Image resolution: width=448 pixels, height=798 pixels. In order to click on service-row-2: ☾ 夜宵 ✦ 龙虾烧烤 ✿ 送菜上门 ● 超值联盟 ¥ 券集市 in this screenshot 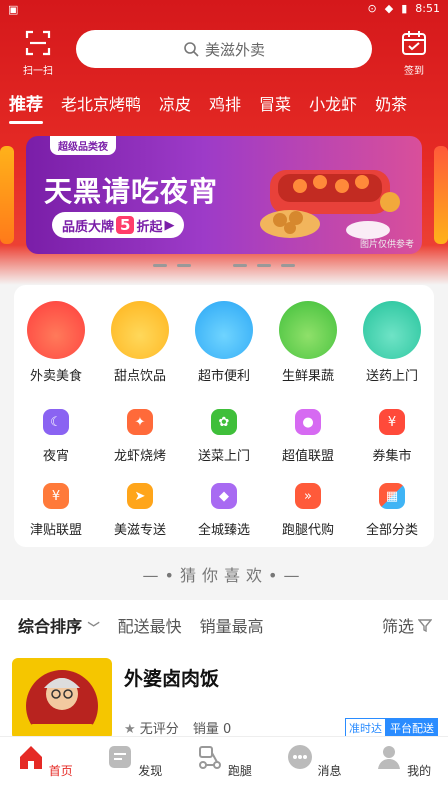, I will do `click(224, 436)`.